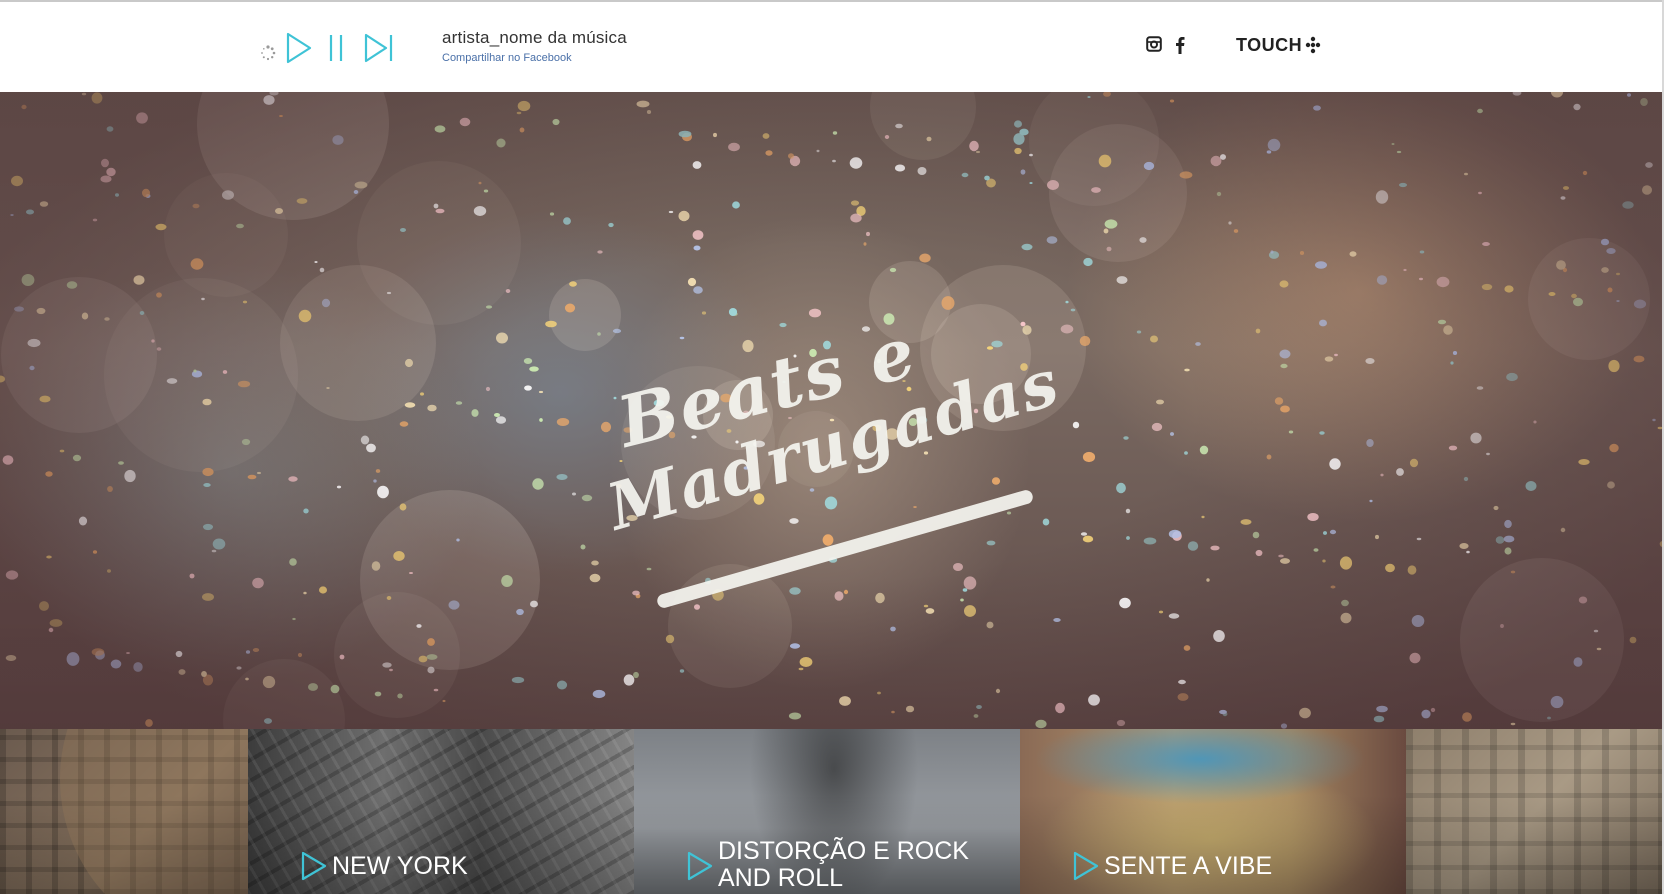  I want to click on category-link-sente-a-vibe: SENTE A VIBE, so click(1218, 872).